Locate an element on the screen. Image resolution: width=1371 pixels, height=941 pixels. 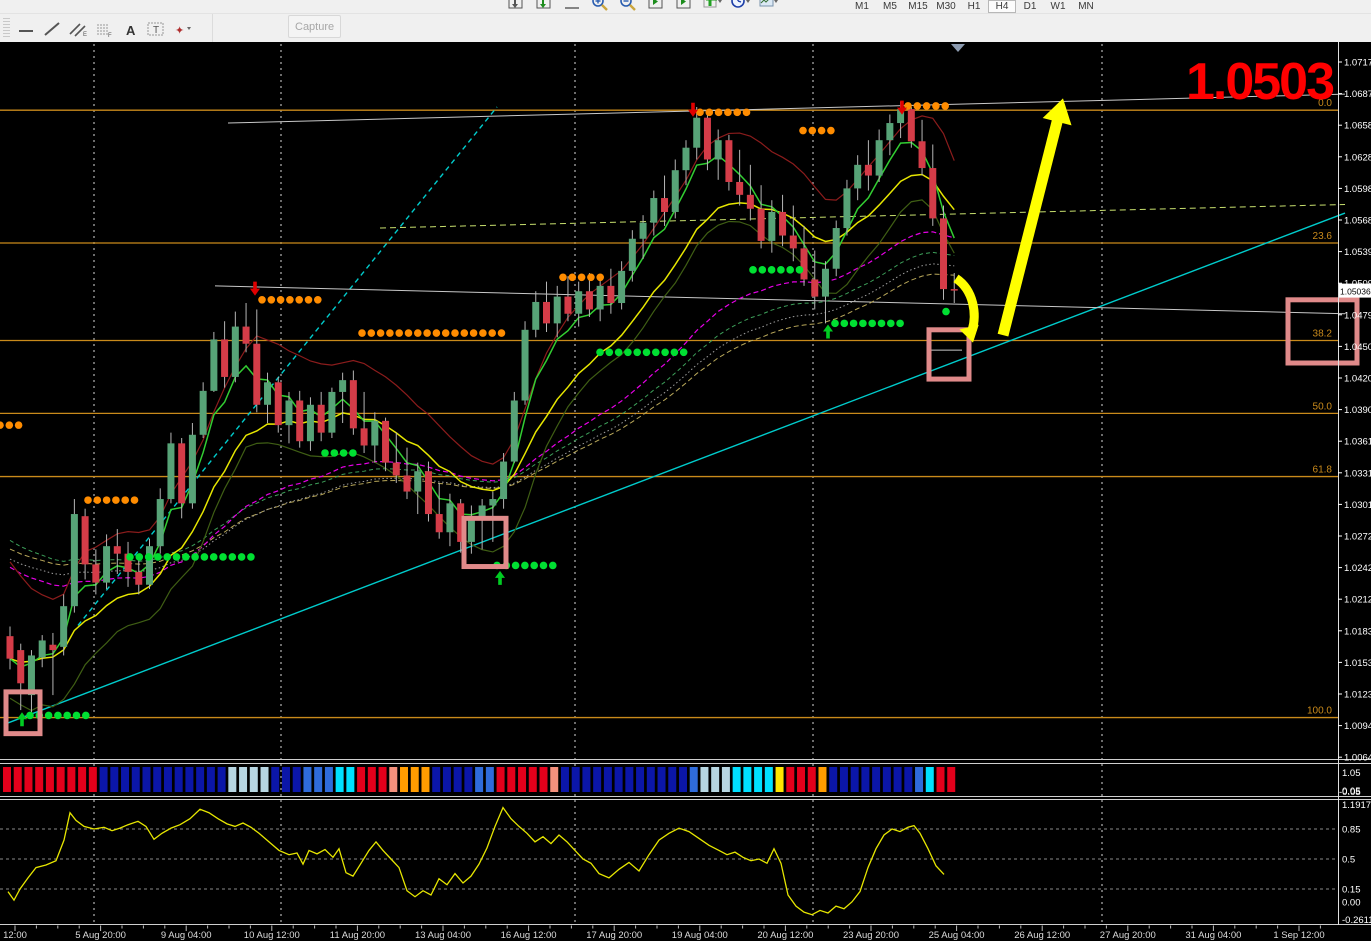
svg-text: 1.01235 is located at coordinates (1357, 695).